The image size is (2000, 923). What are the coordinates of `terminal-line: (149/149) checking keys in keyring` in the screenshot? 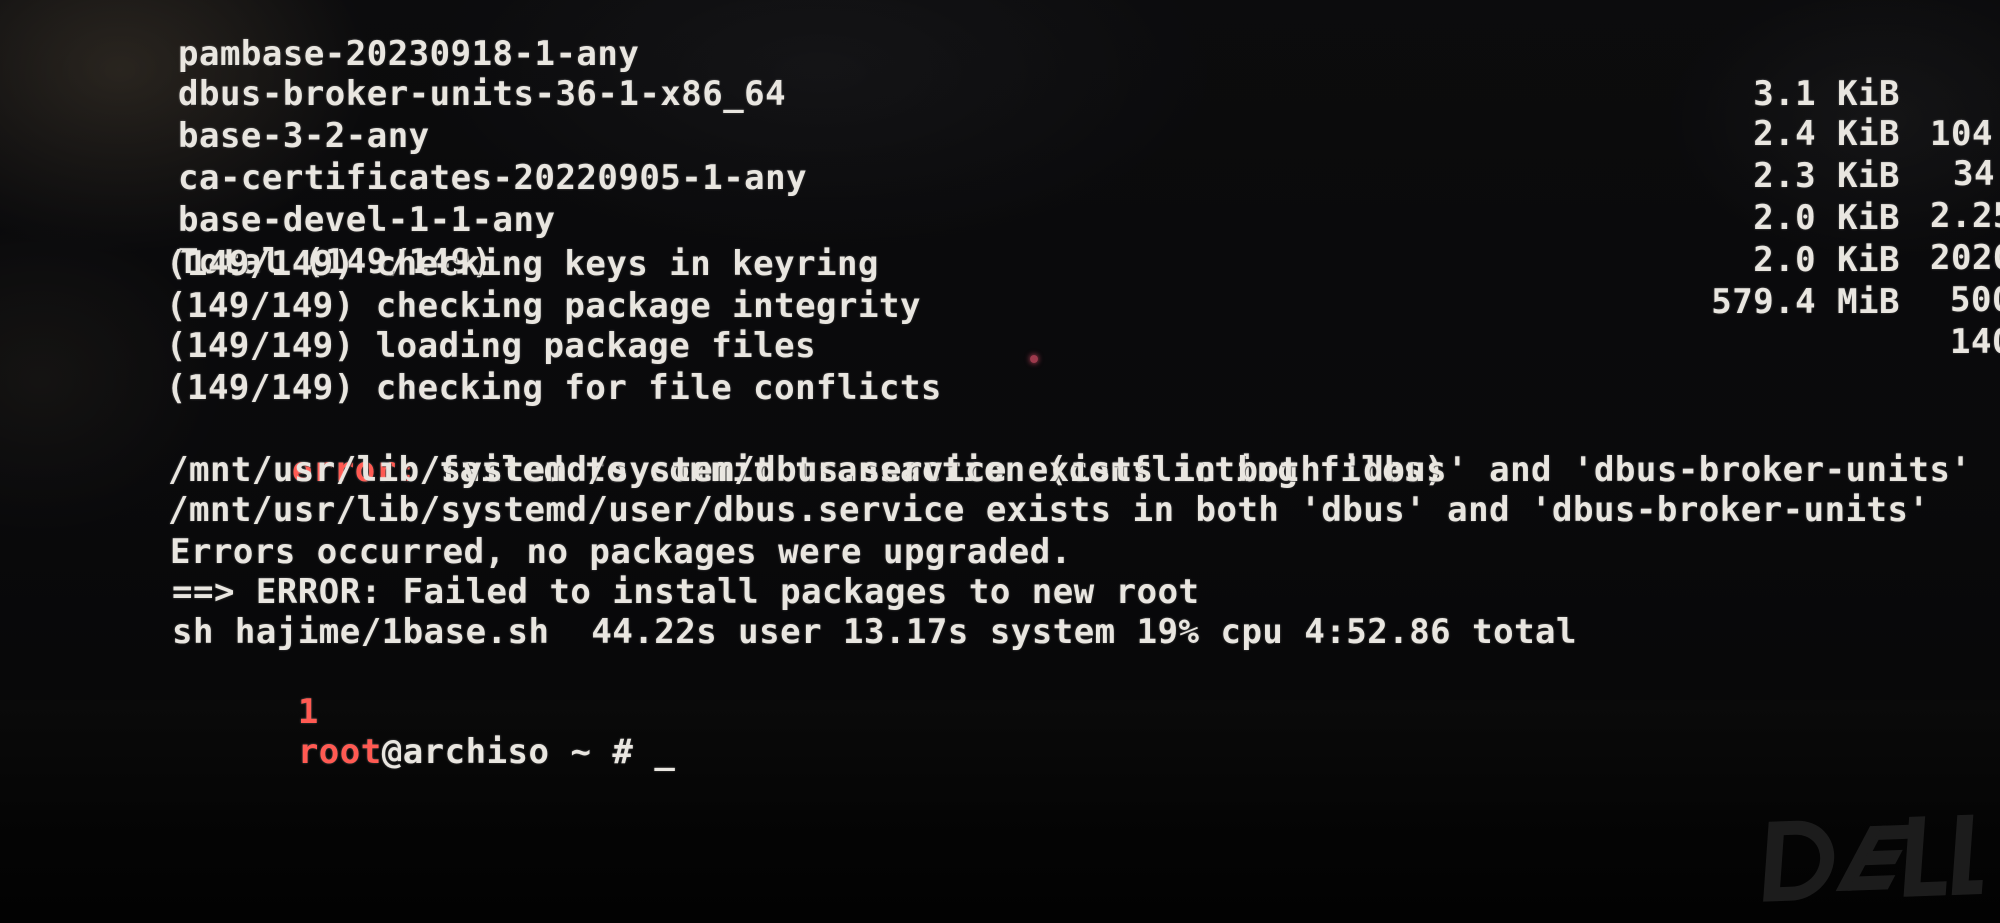 It's located at (522, 264).